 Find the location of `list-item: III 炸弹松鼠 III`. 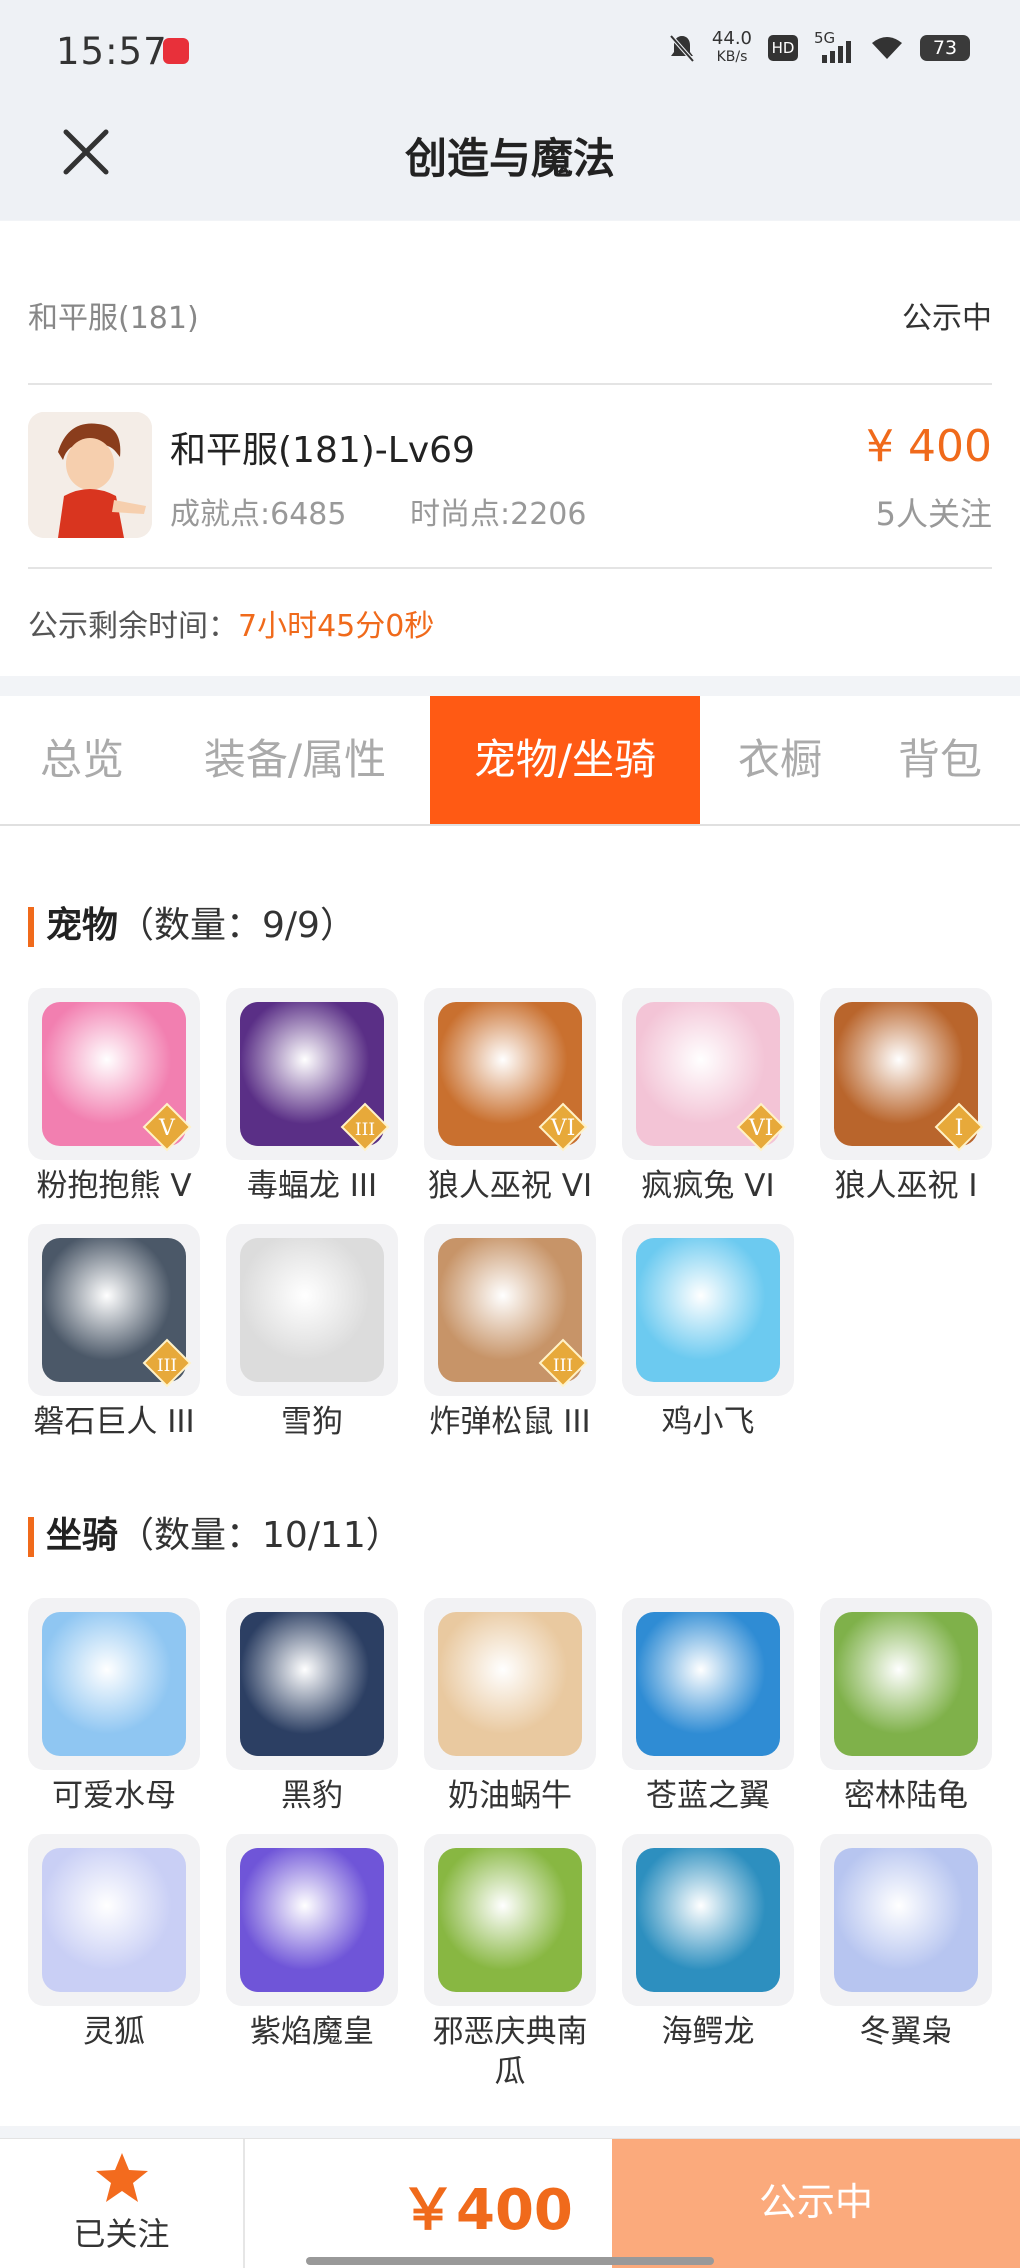

list-item: III 炸弹松鼠 III is located at coordinates (510, 1333).